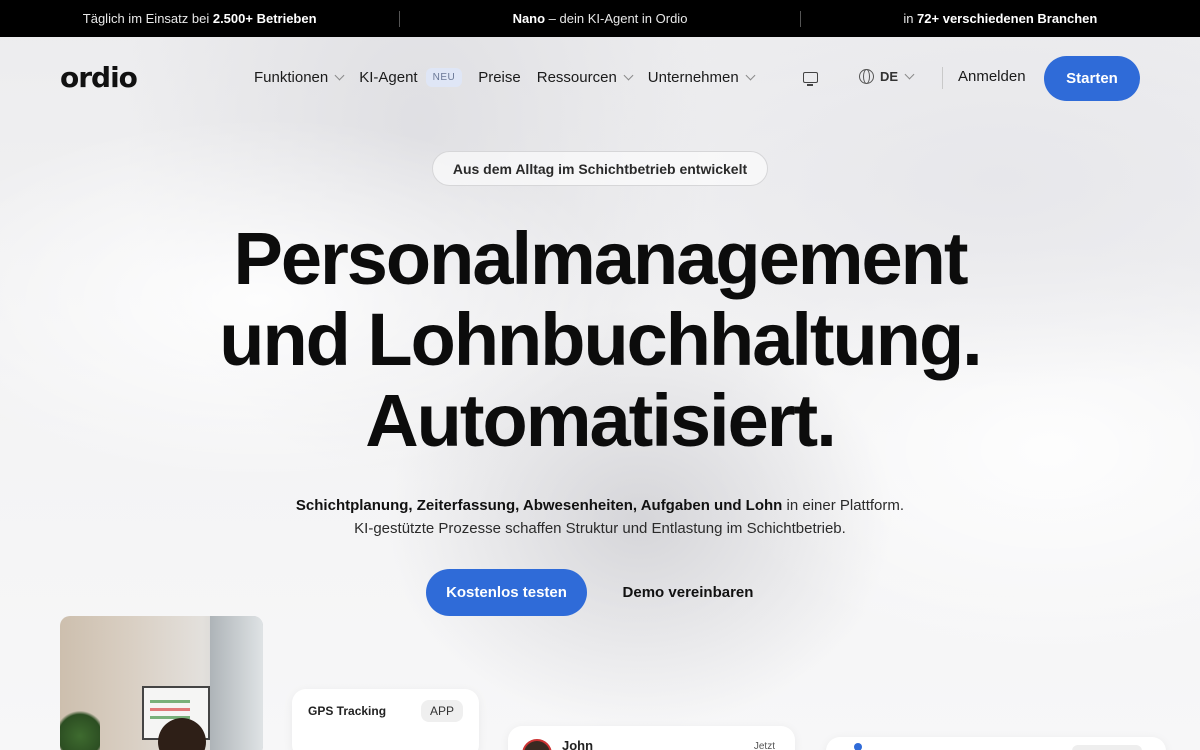  I want to click on login-link: Anmelden, so click(992, 76).